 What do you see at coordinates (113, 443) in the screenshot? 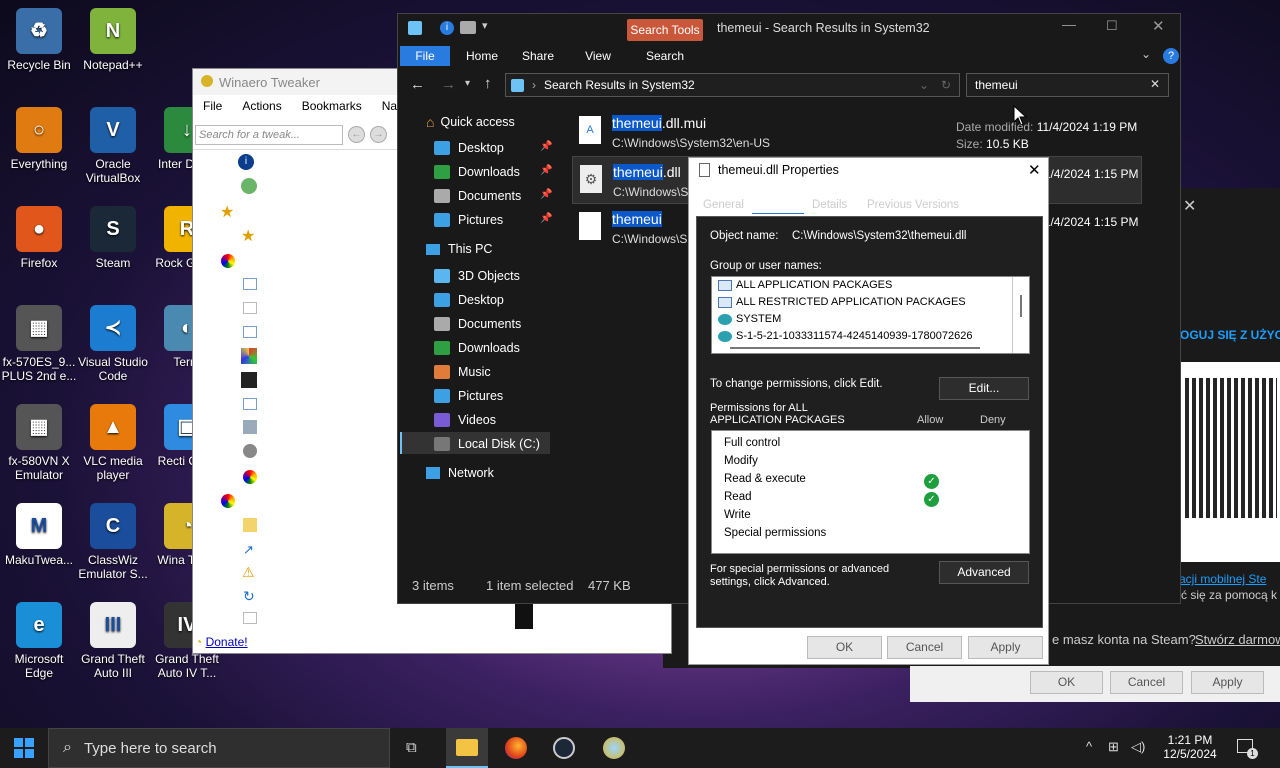
I see `desktop-icon: ▲ VLC media player` at bounding box center [113, 443].